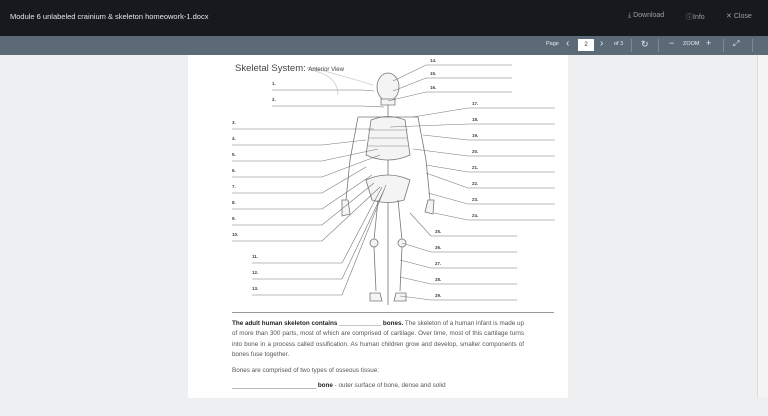  I want to click on label-number: 4., so click(234, 138).